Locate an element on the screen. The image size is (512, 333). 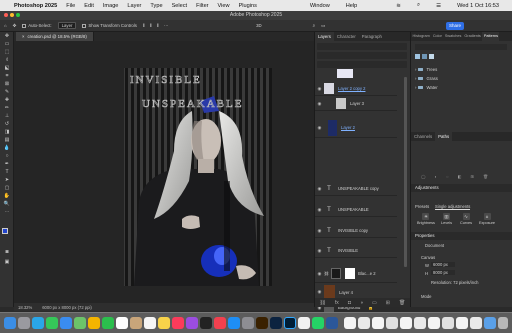
link-icon: ⛓ is located at coordinates (323, 303).